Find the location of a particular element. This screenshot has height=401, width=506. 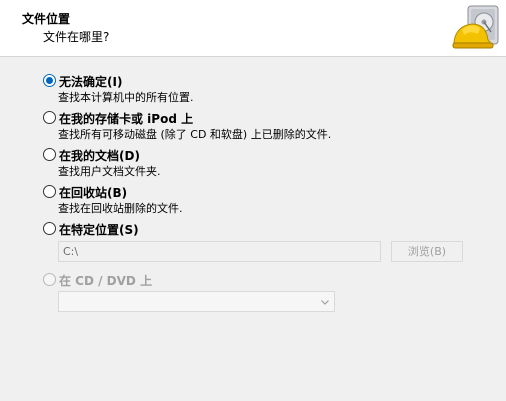

option-description: 查找所有可移动磁盘 (除了 CD 和软盘) 上已删除的文件. is located at coordinates (195, 134).